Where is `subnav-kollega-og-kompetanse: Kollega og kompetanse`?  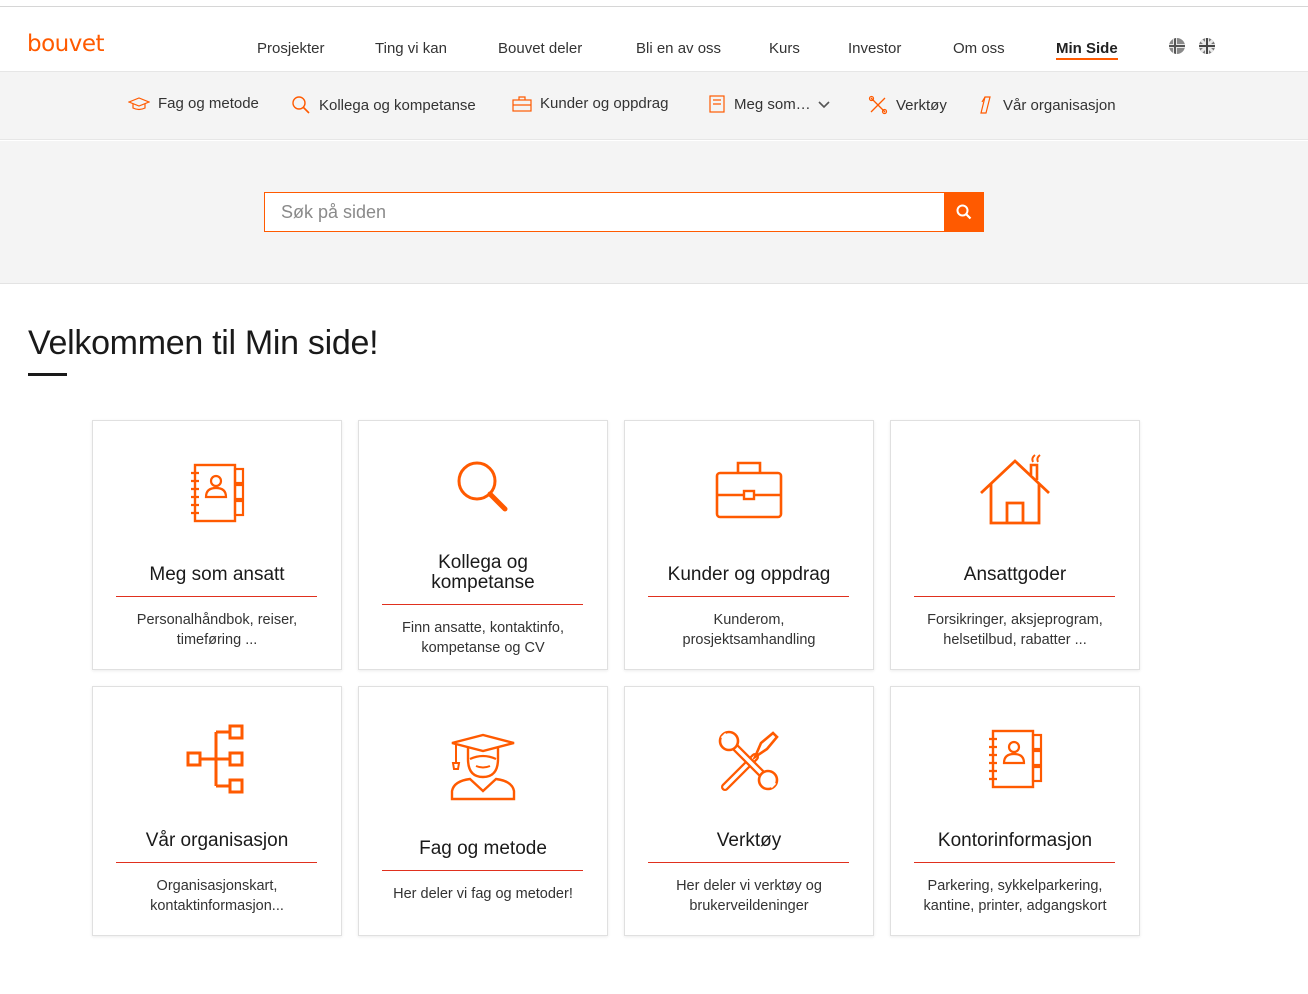
subnav-kollega-og-kompetanse: Kollega og kompetanse is located at coordinates (383, 105).